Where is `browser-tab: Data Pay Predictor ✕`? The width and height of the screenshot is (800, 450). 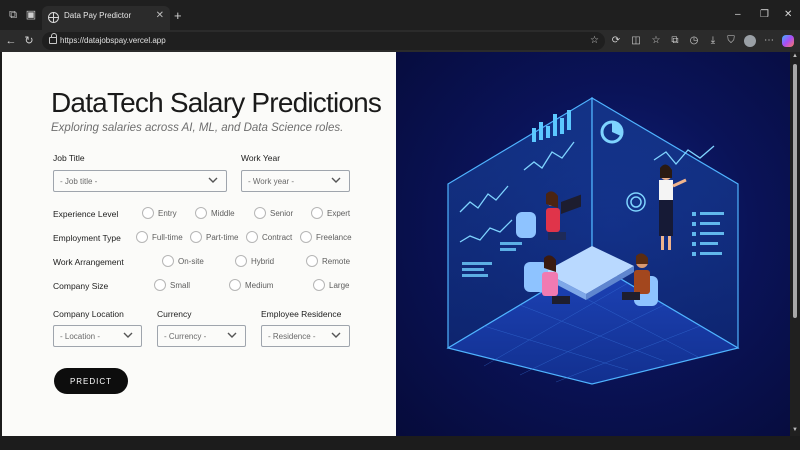
browser-tab: Data Pay Predictor ✕ is located at coordinates (106, 18).